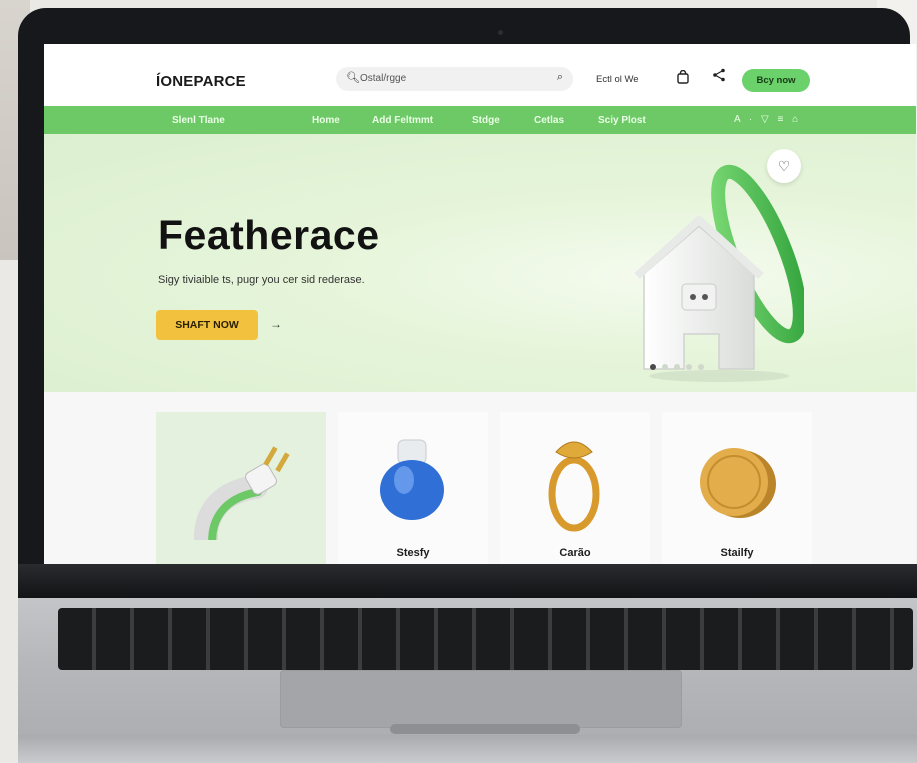  Describe the element at coordinates (269, 235) in the screenshot. I see `hero-title: Featherace` at that location.